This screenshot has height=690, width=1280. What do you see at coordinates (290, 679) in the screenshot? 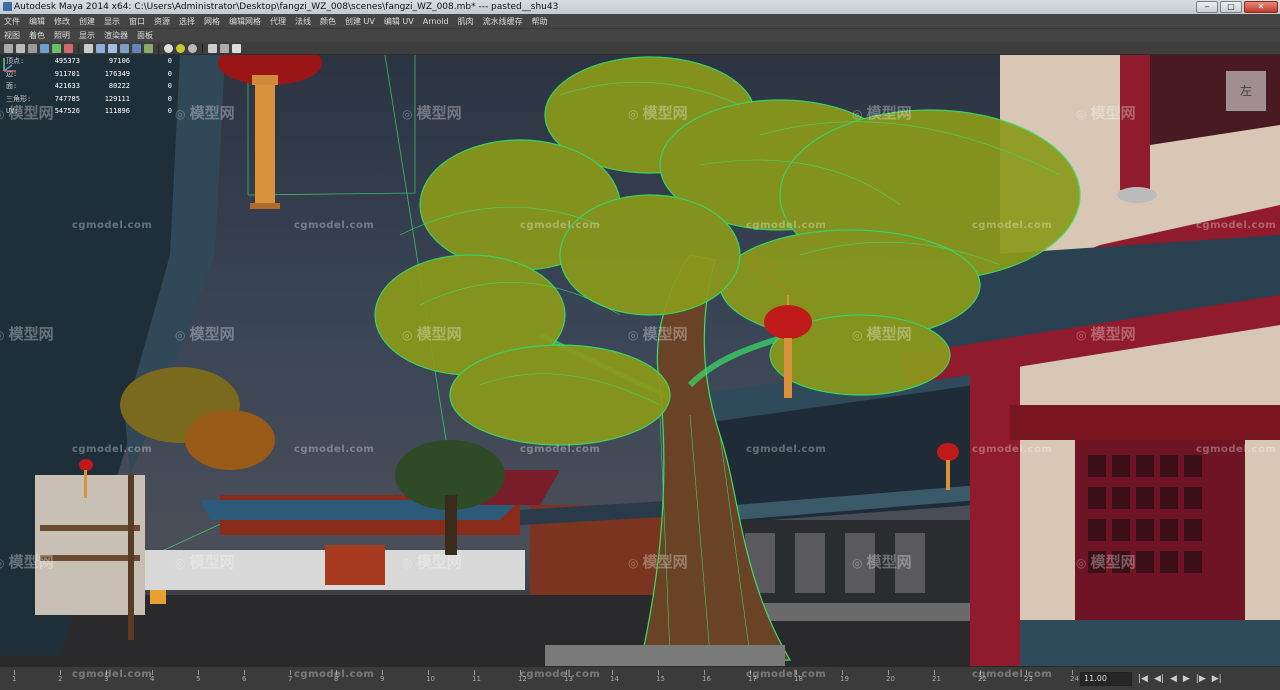
I see `timeline-tick-label: 7` at bounding box center [290, 679].